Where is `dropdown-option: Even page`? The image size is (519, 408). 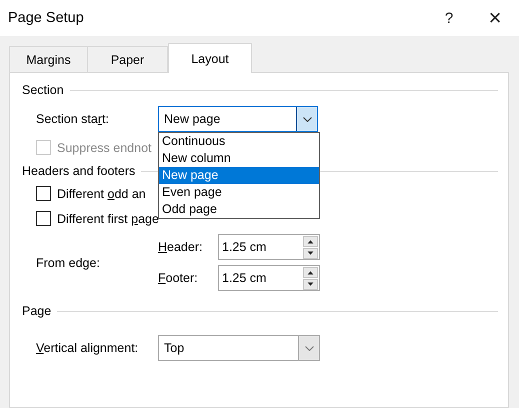
dropdown-option: Even page is located at coordinates (239, 192).